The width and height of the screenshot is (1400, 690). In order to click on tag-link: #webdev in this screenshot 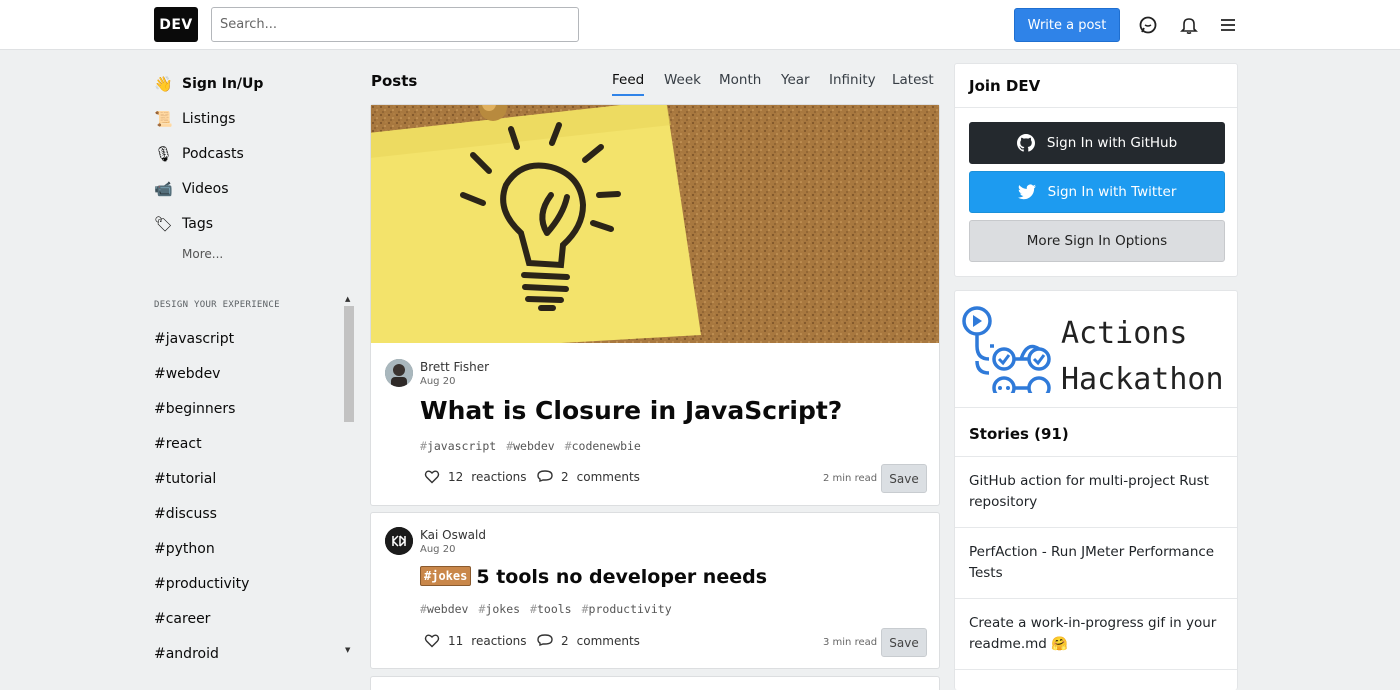, I will do `click(249, 373)`.